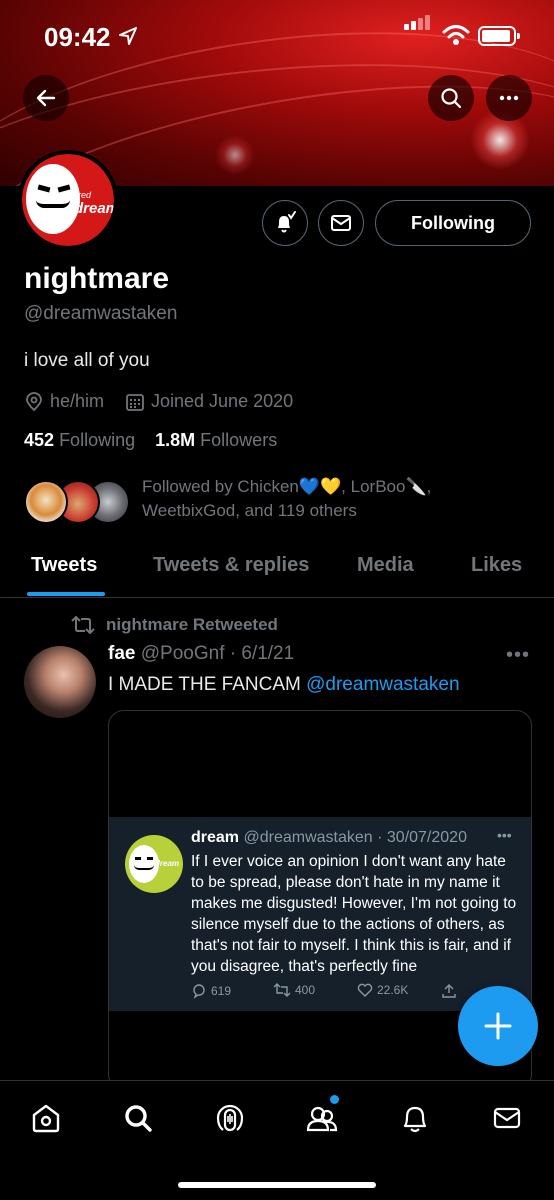 The image size is (554, 1200). Describe the element at coordinates (504, 835) in the screenshot. I see `embedded-more-icon: •••` at that location.